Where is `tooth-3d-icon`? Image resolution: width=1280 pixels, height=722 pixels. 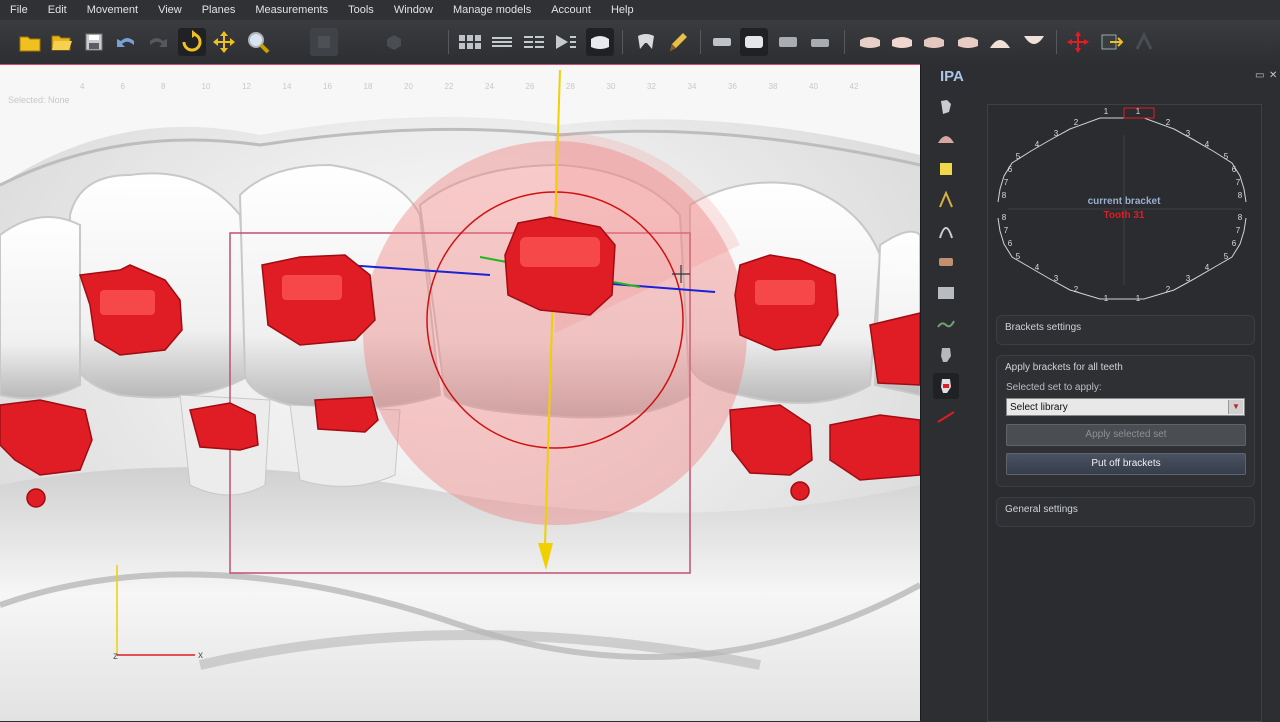 tooth-3d-icon is located at coordinates (946, 355).